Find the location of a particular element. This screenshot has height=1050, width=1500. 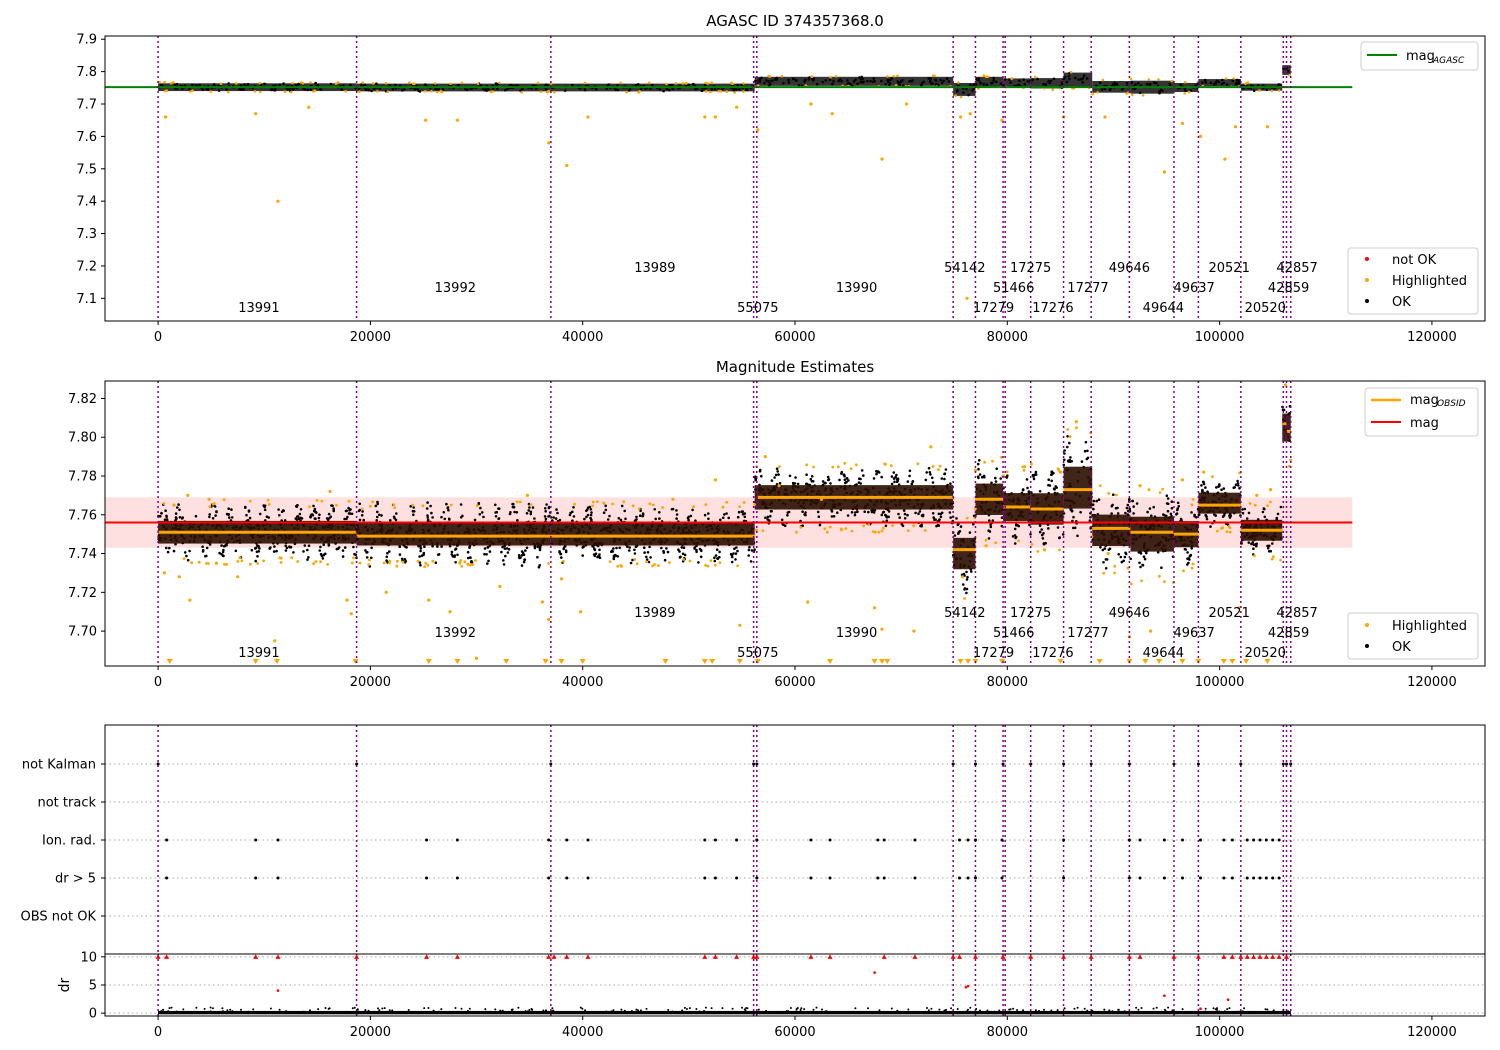

x-tick-label: 100000 is located at coordinates (1220, 337).